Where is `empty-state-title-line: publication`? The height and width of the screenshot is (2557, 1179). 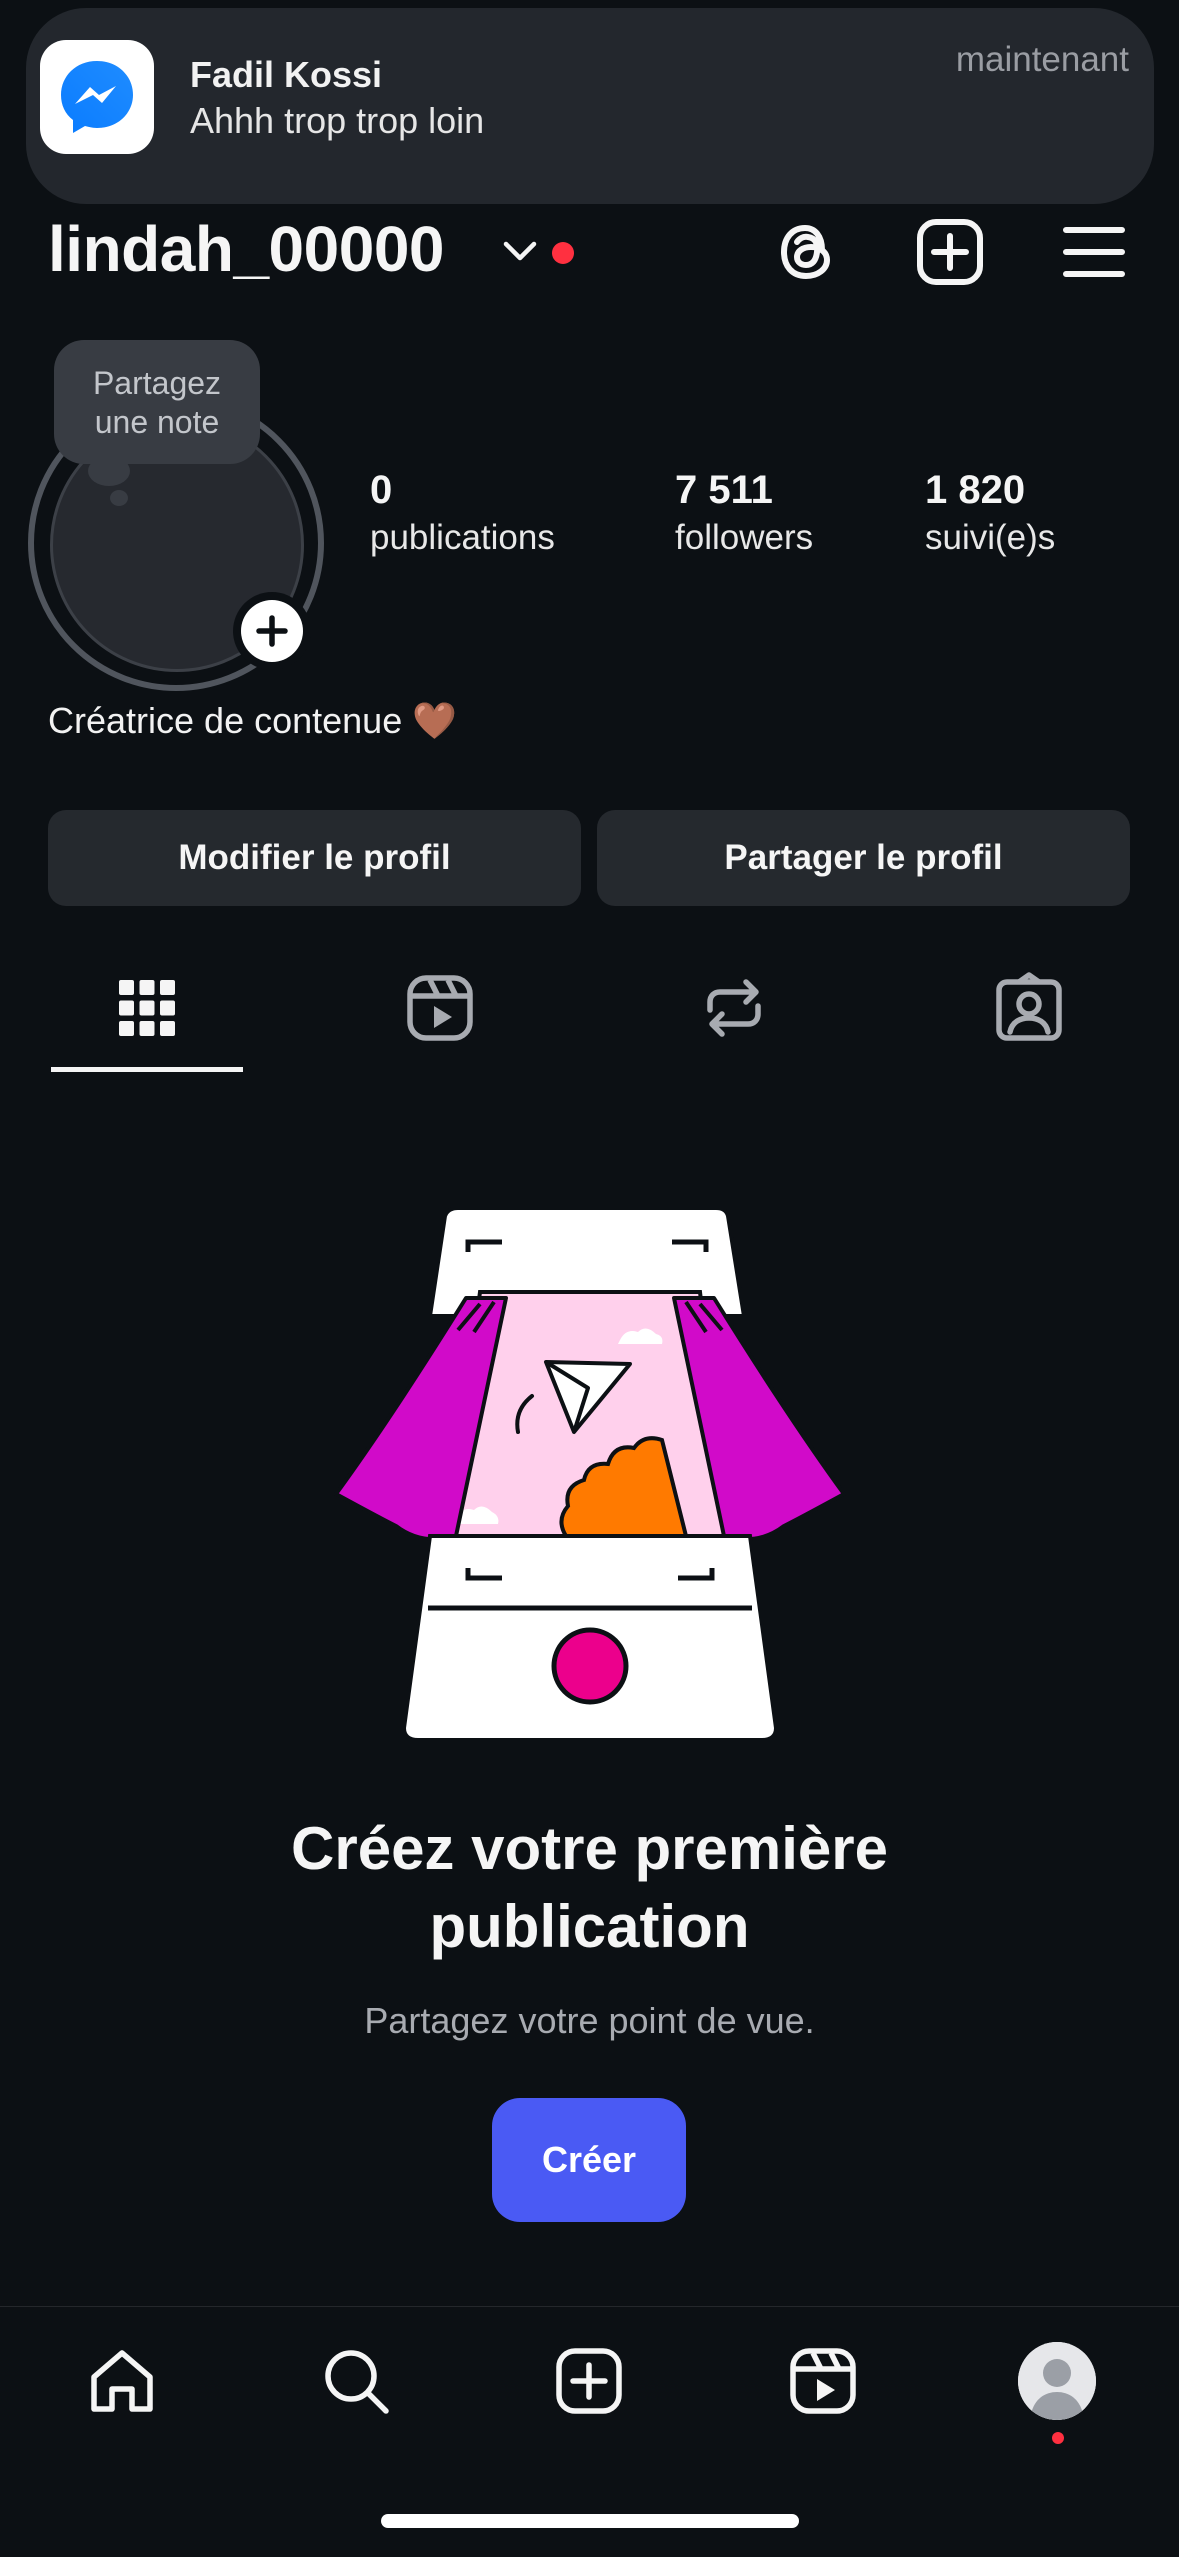
empty-state-title-line: publication is located at coordinates (589, 1926).